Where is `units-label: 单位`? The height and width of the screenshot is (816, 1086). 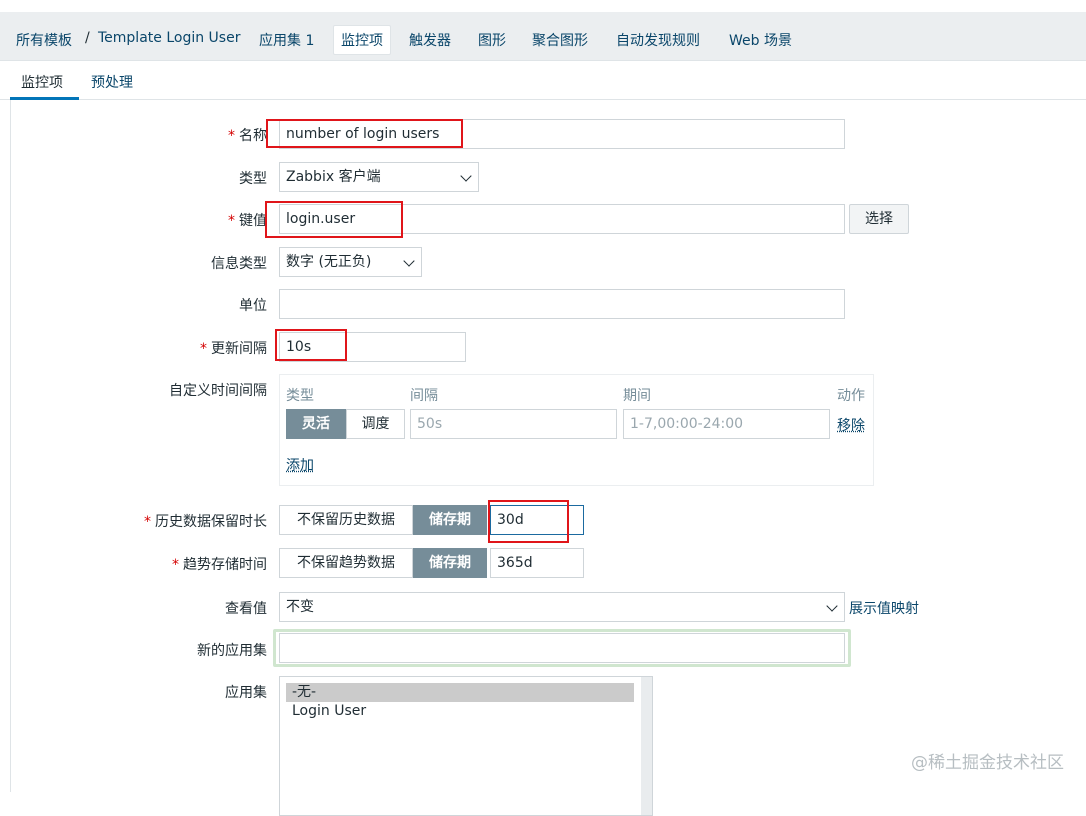 units-label: 单位 is located at coordinates (253, 306).